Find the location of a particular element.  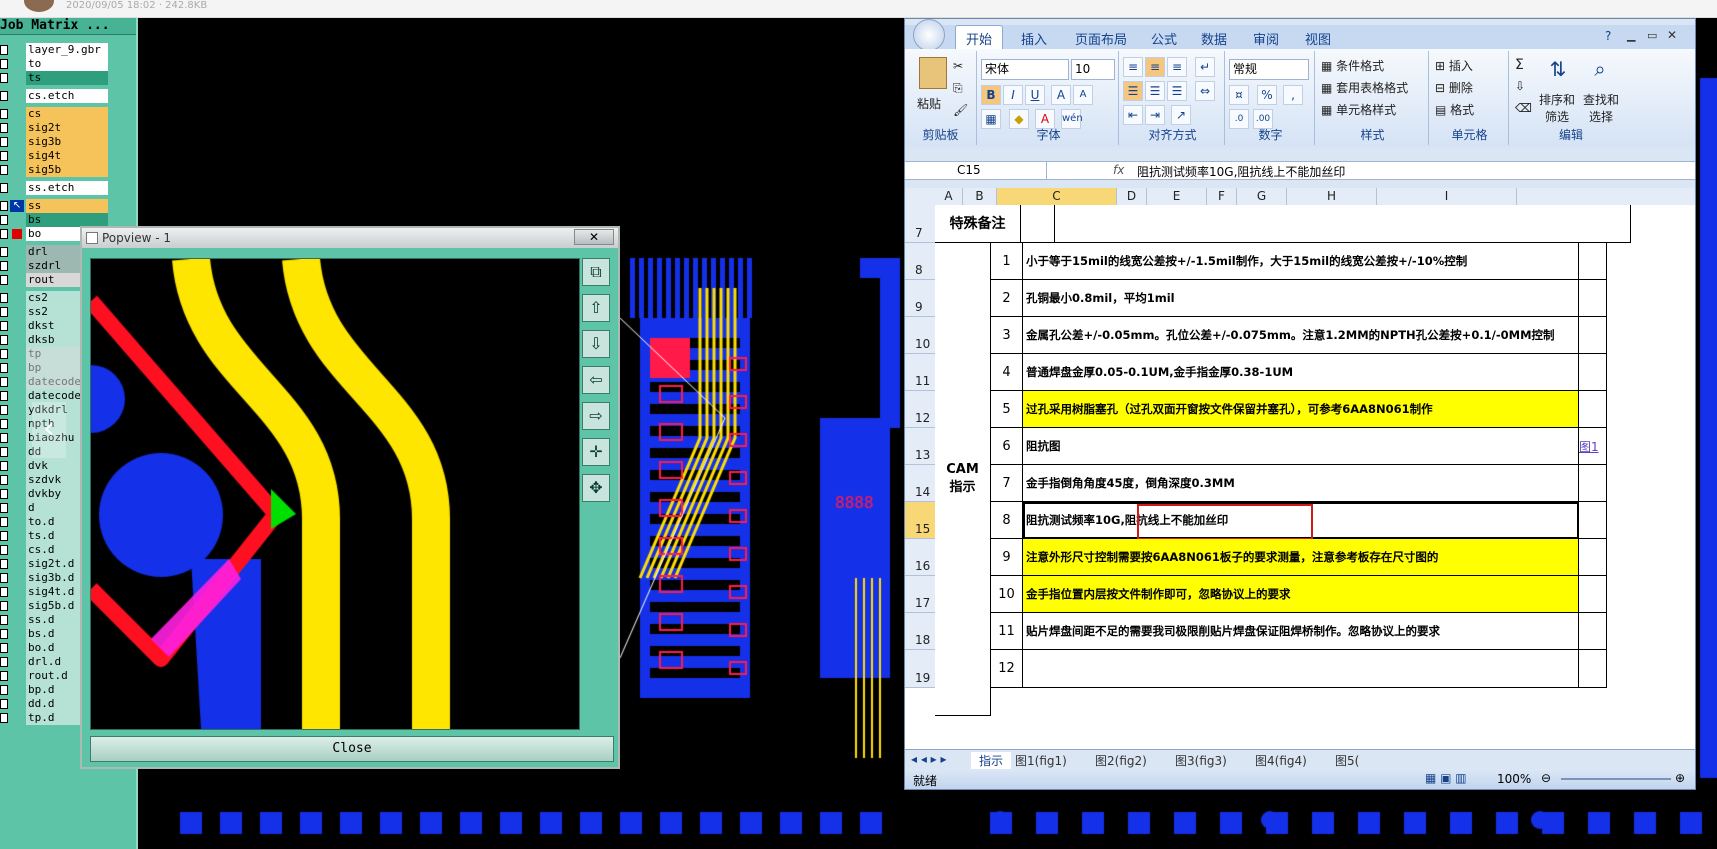

instruction-cell: 注意外形尺寸控制需要按6AA8N061板子的要求测量，注意参考板存在尺寸图的 is located at coordinates (1301, 557).